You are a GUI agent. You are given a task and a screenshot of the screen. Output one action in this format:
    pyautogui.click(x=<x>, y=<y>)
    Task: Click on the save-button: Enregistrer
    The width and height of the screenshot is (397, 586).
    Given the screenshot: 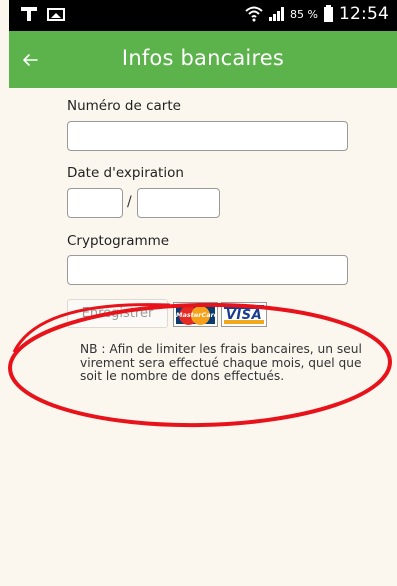 What is the action you would take?
    pyautogui.click(x=117, y=313)
    